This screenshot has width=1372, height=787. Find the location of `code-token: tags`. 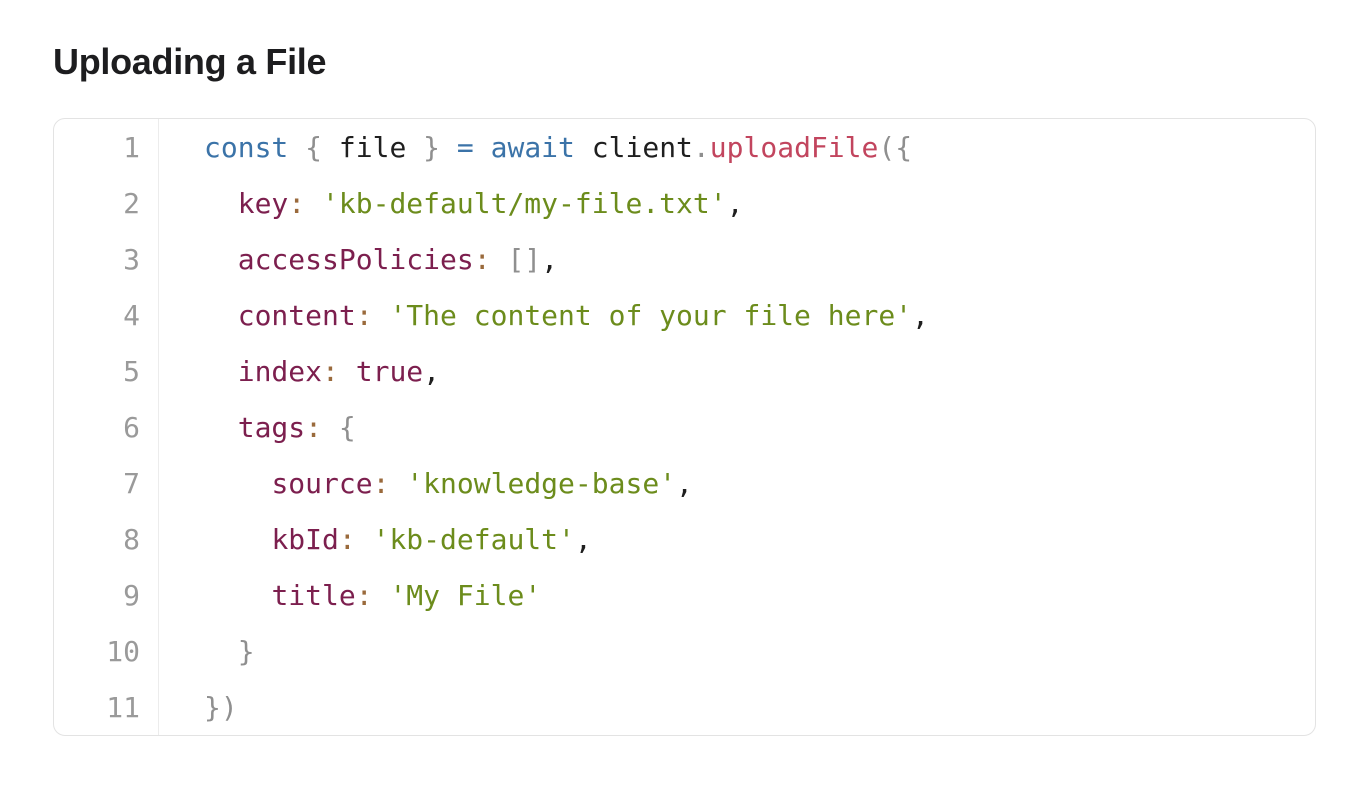

code-token: tags is located at coordinates (271, 427).